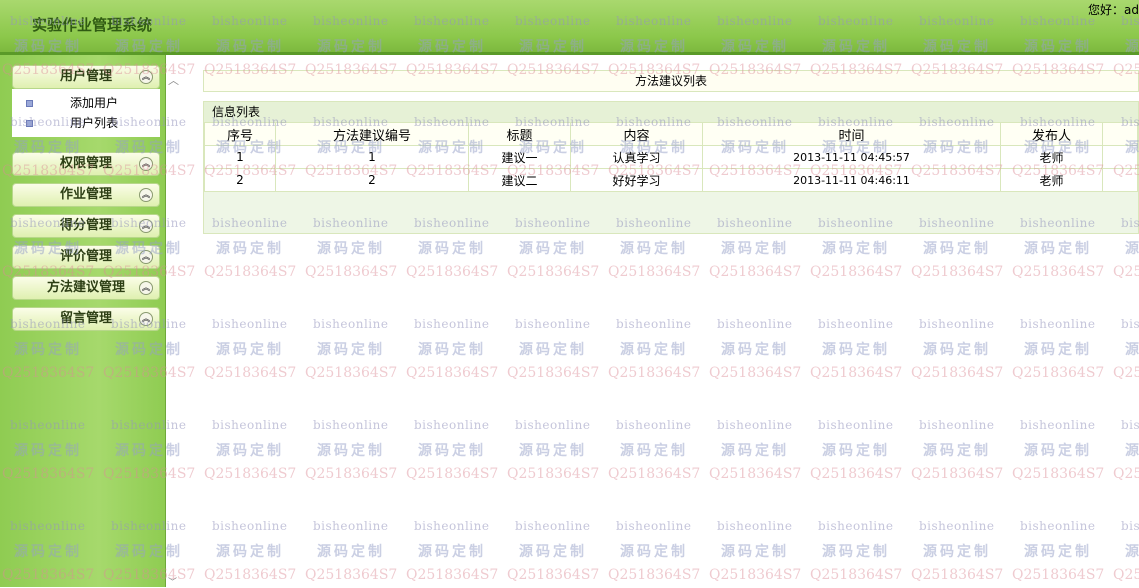 Image resolution: width=1139 pixels, height=588 pixels. Describe the element at coordinates (1051, 180) in the screenshot. I see `cell-publisher: 老师` at that location.